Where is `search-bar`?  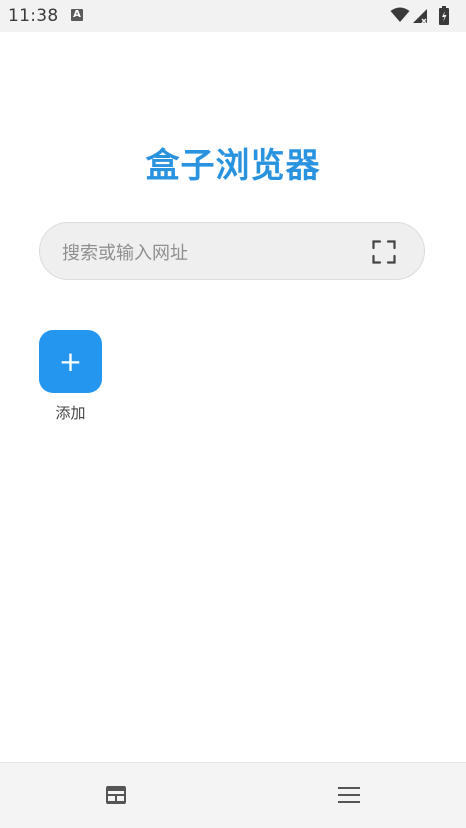 search-bar is located at coordinates (232, 252).